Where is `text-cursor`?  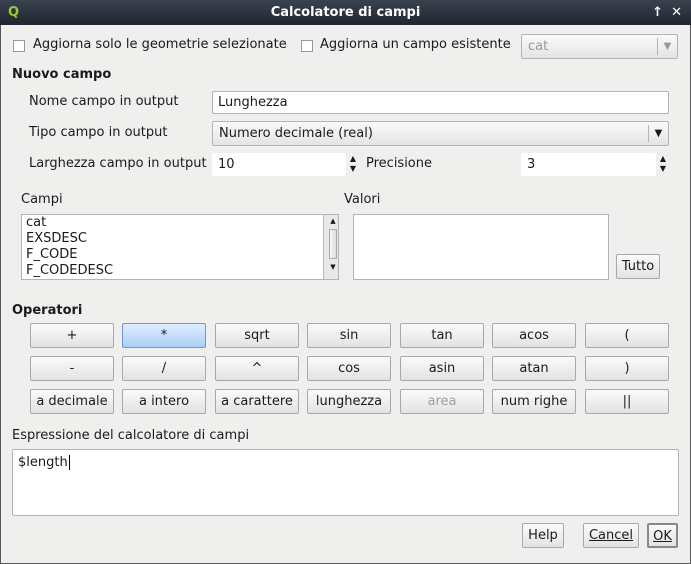
text-cursor is located at coordinates (69, 462).